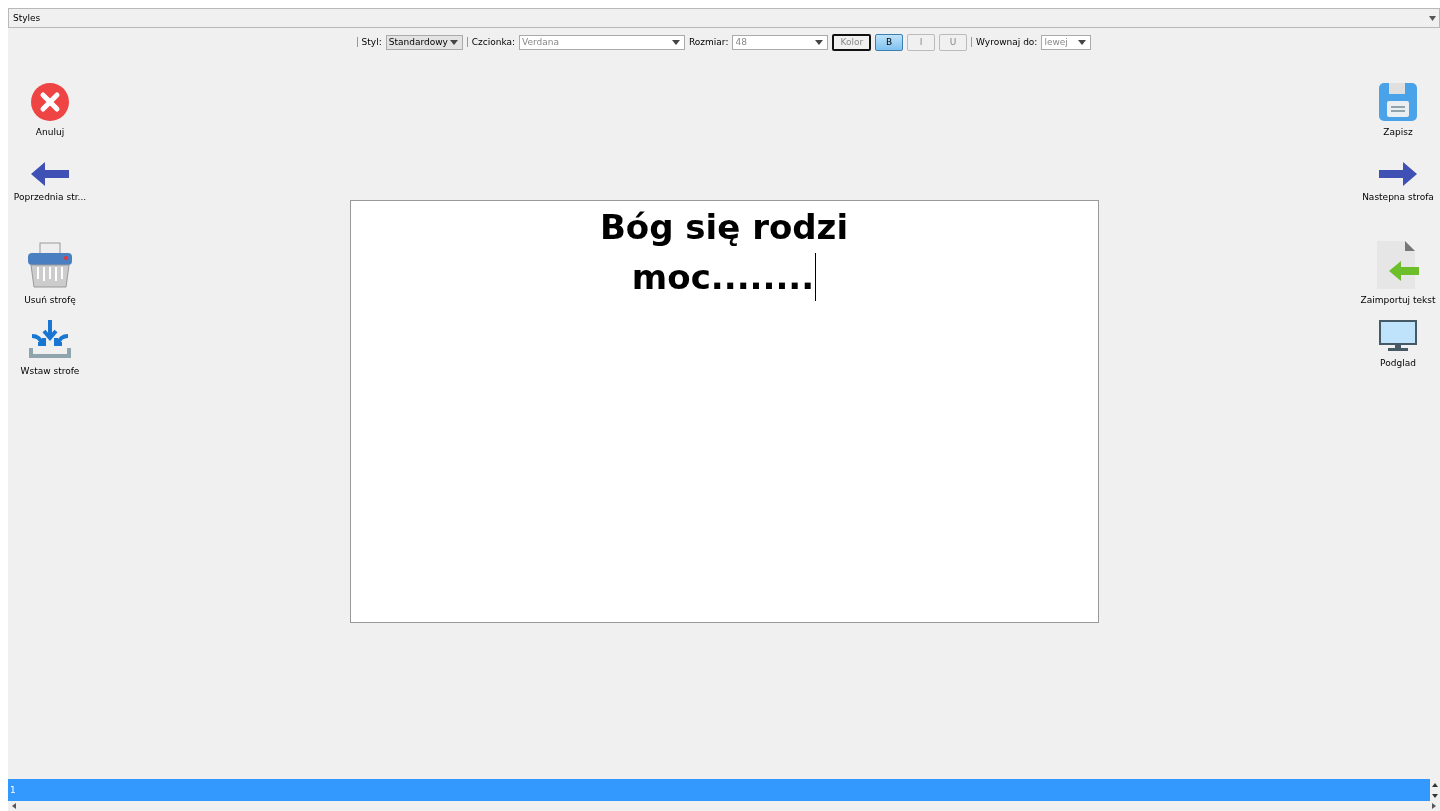 Image resolution: width=1440 pixels, height=811 pixels. I want to click on spin-down-icon, so click(1435, 795).